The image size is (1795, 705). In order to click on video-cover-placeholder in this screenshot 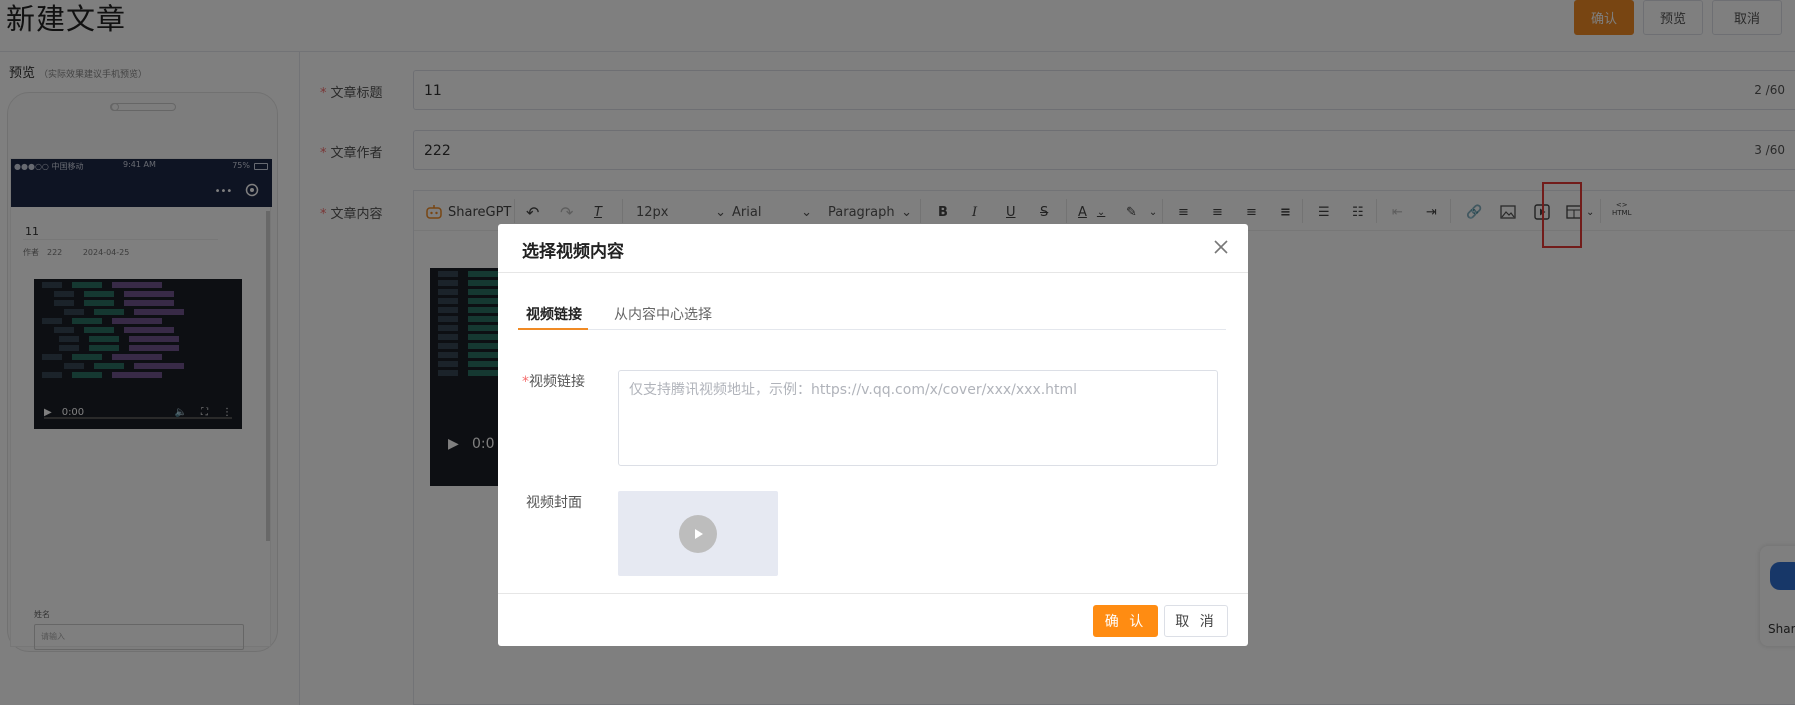, I will do `click(698, 533)`.